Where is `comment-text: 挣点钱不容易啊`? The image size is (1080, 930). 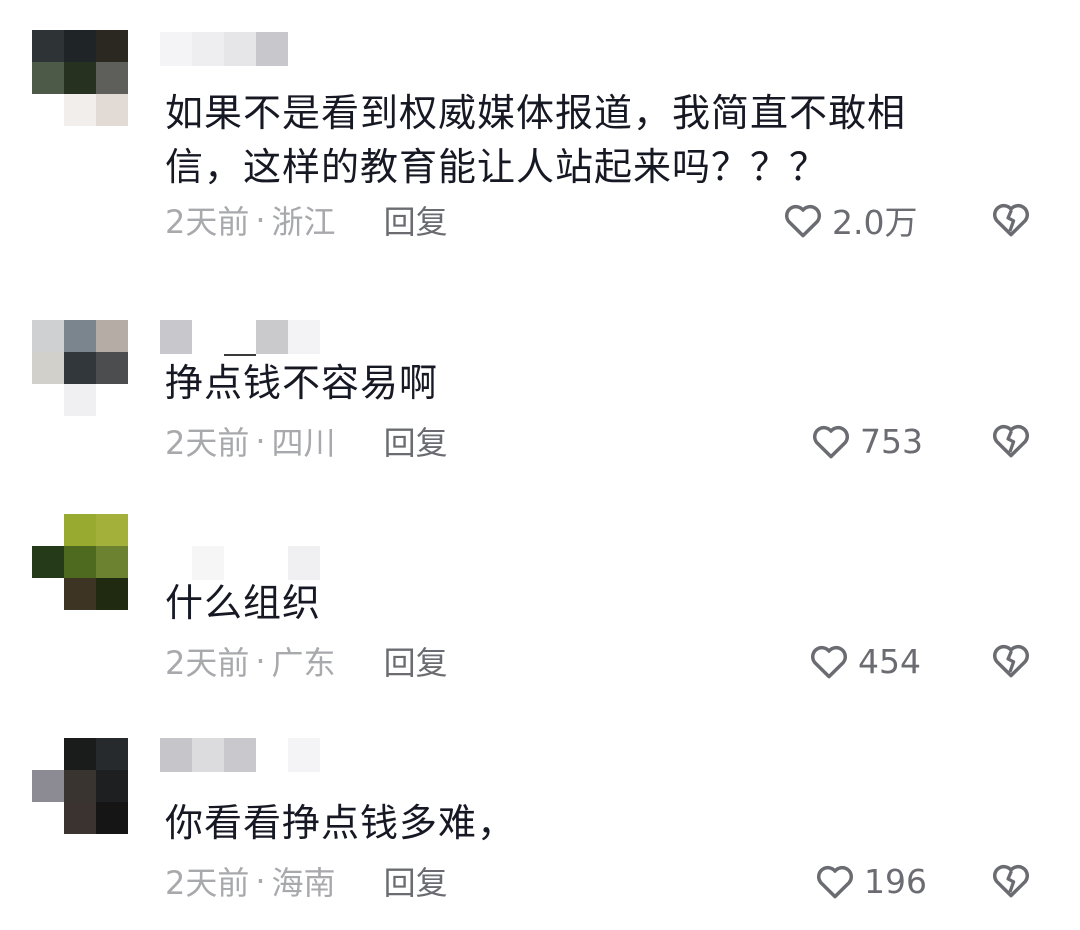 comment-text: 挣点钱不容易啊 is located at coordinates (575, 383).